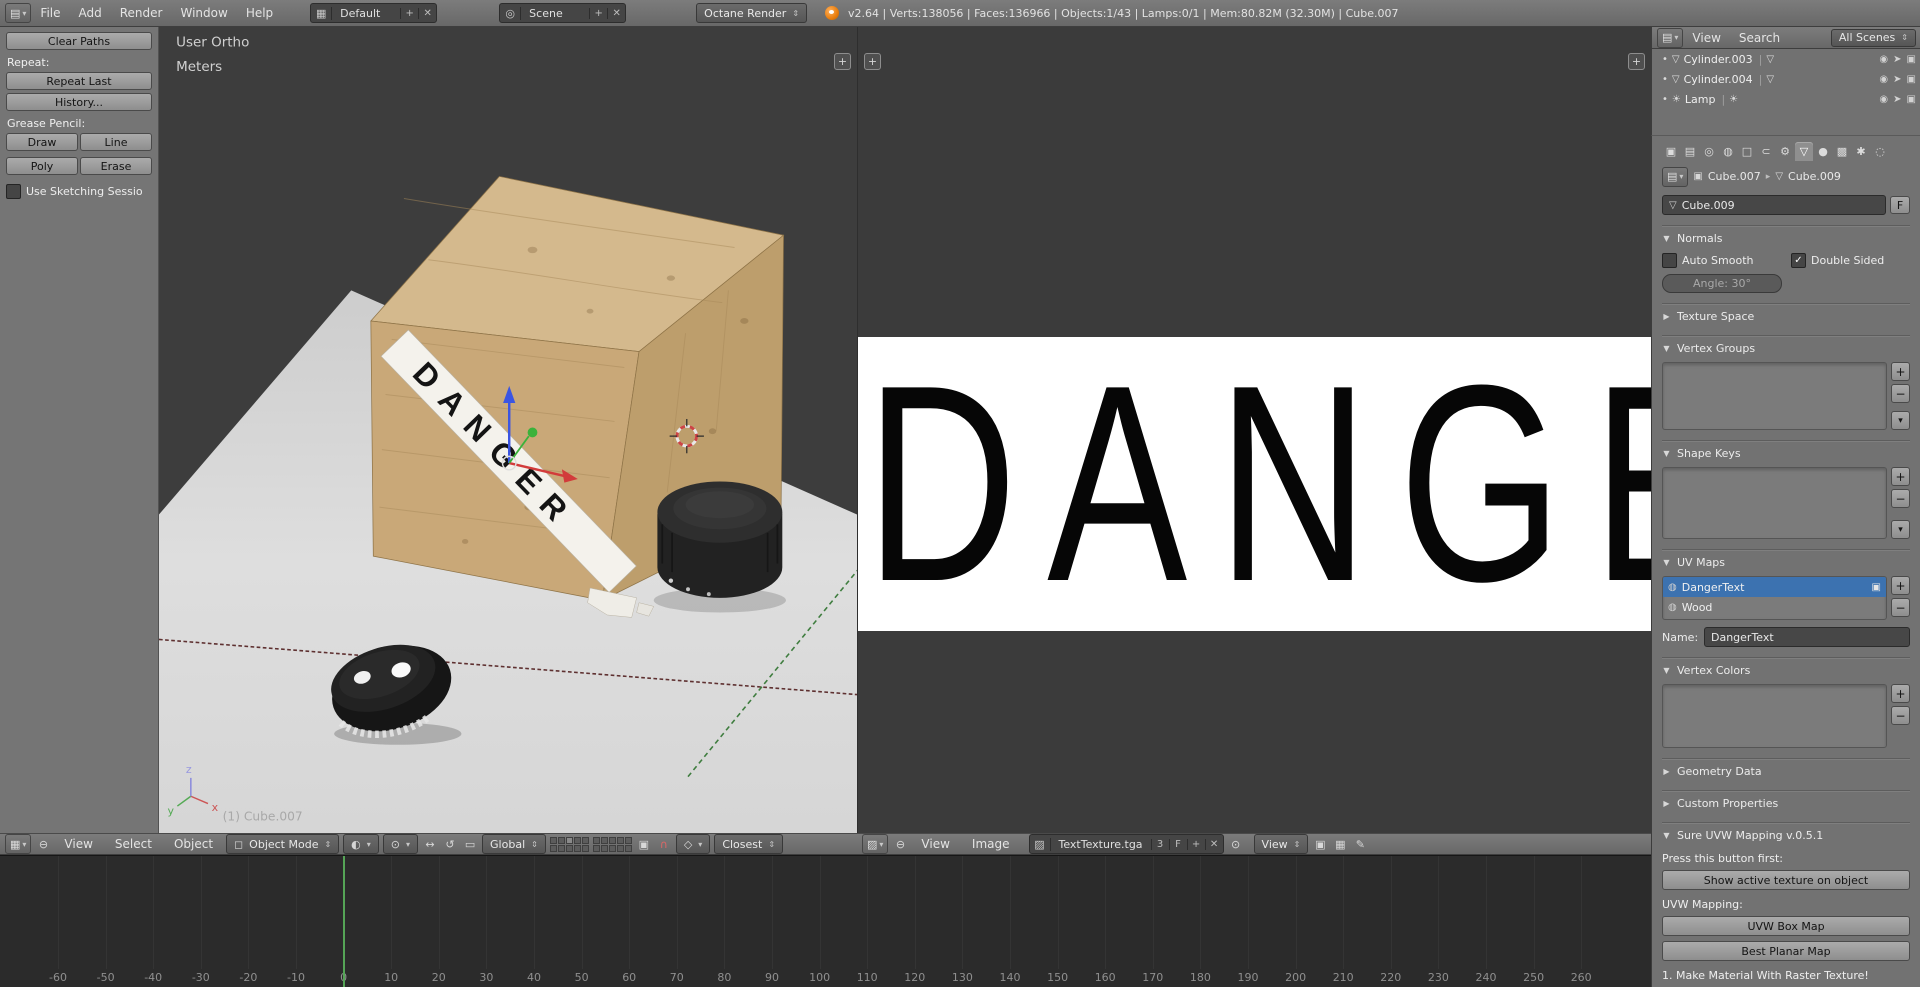 The width and height of the screenshot is (1920, 987). I want to click on uv-editor-type-button: ▨ ▾, so click(875, 844).